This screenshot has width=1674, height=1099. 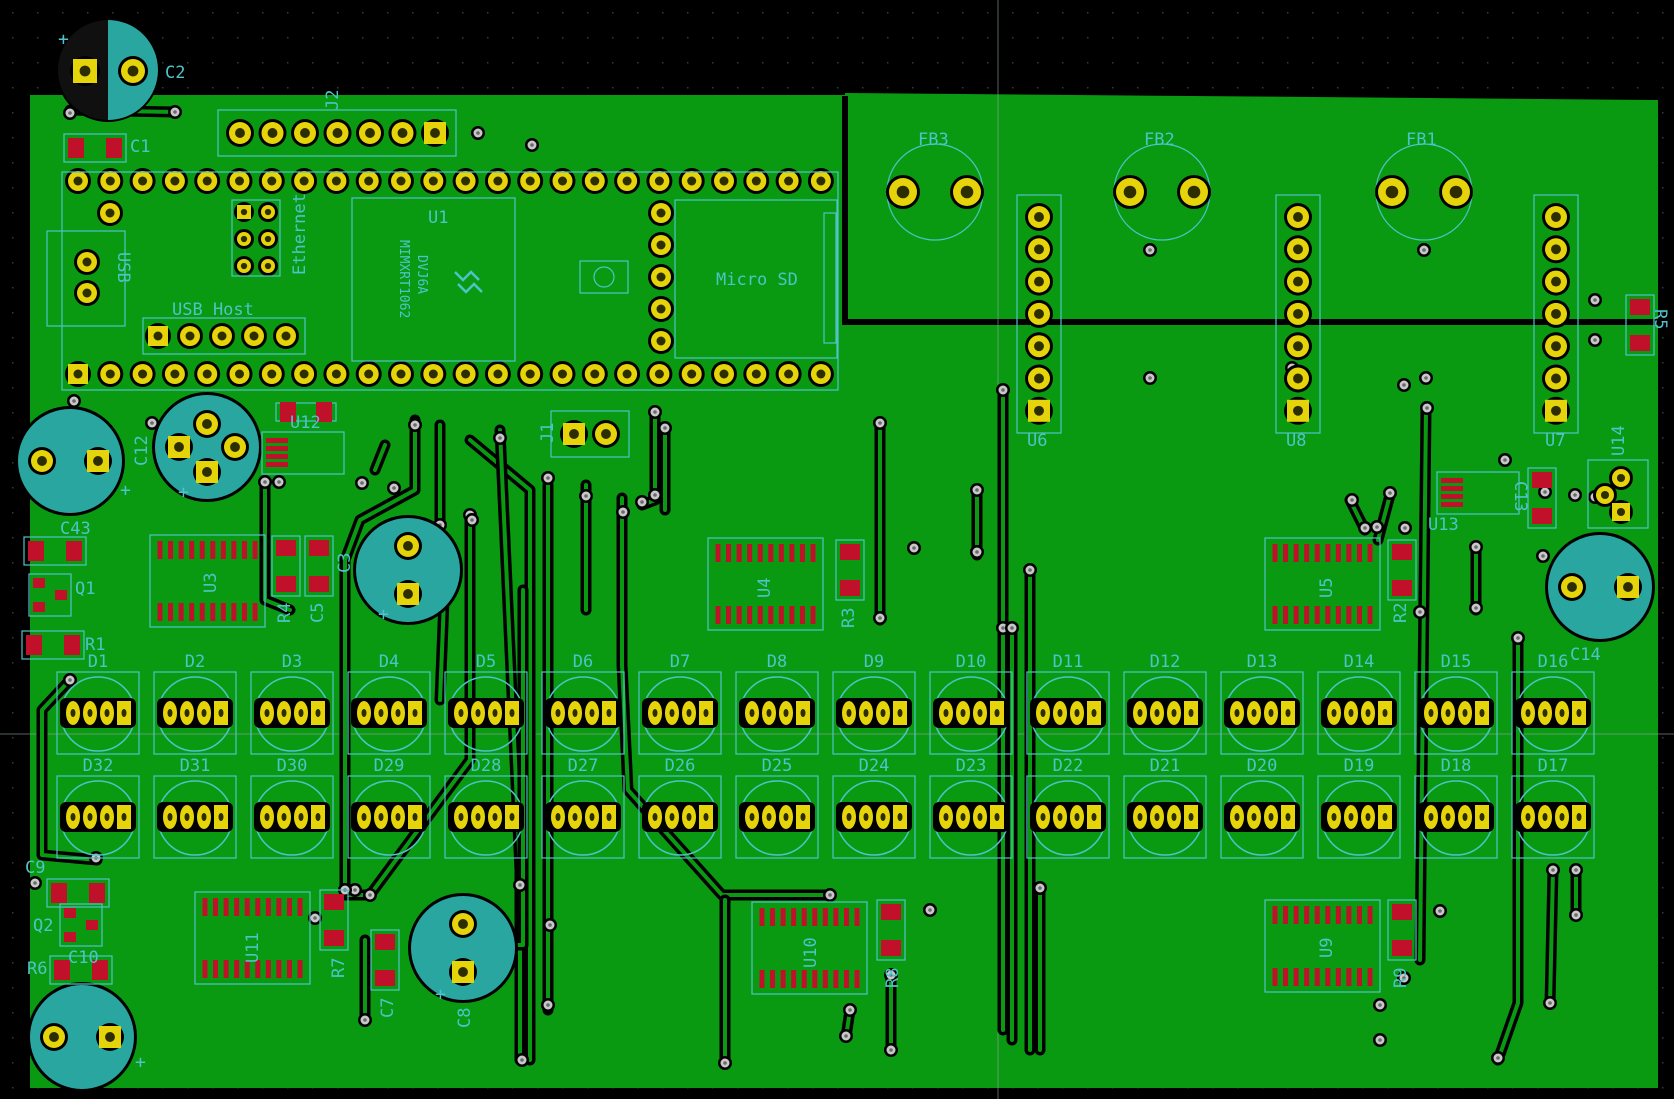 I want to click on label-c12: C12, so click(x=142, y=450).